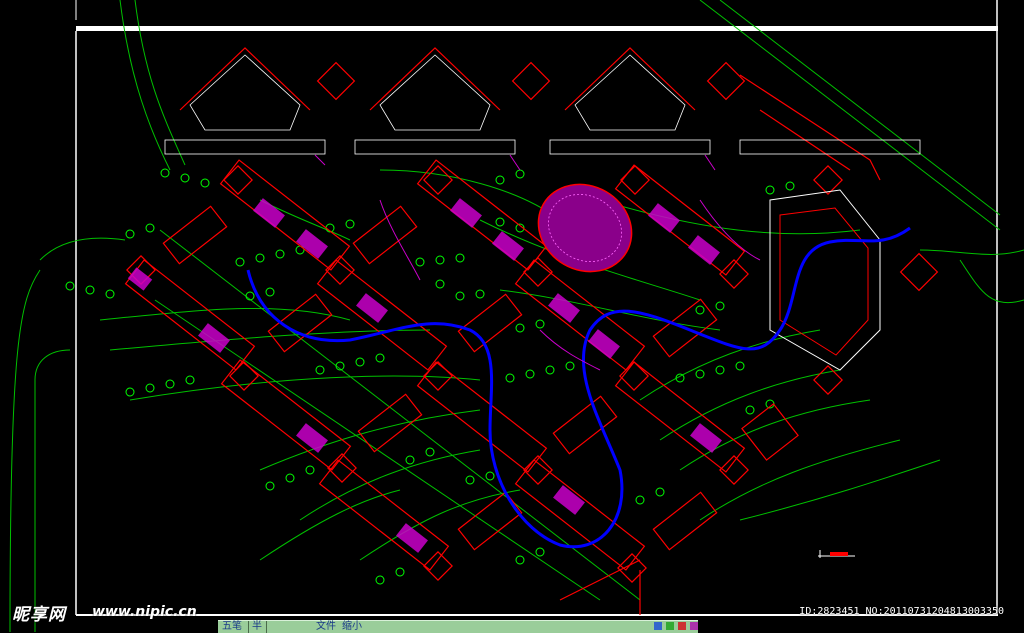 This screenshot has width=1024, height=633. I want to click on watermark-url: www.nipic.cn, so click(144, 612).